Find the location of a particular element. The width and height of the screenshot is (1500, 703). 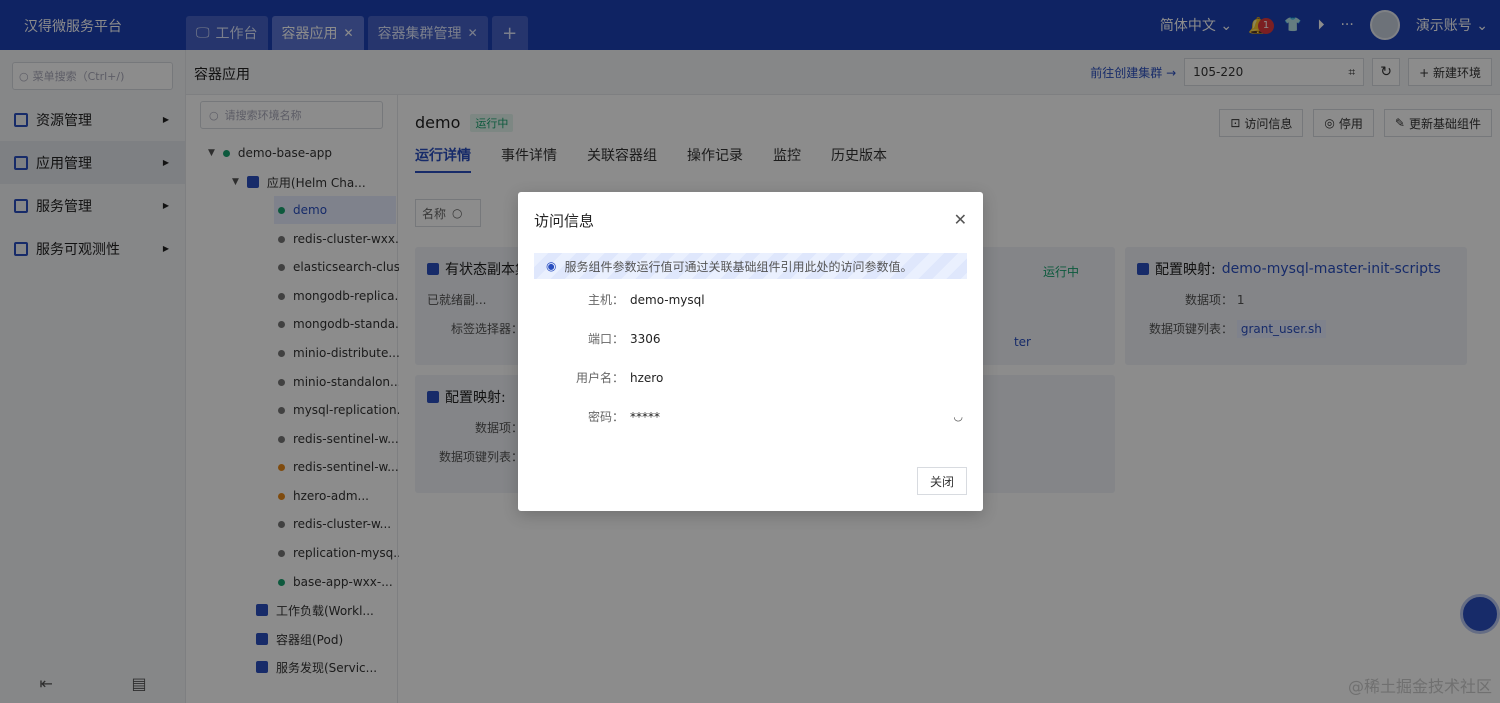

field-username: 用户名： hzero is located at coordinates (619, 378).